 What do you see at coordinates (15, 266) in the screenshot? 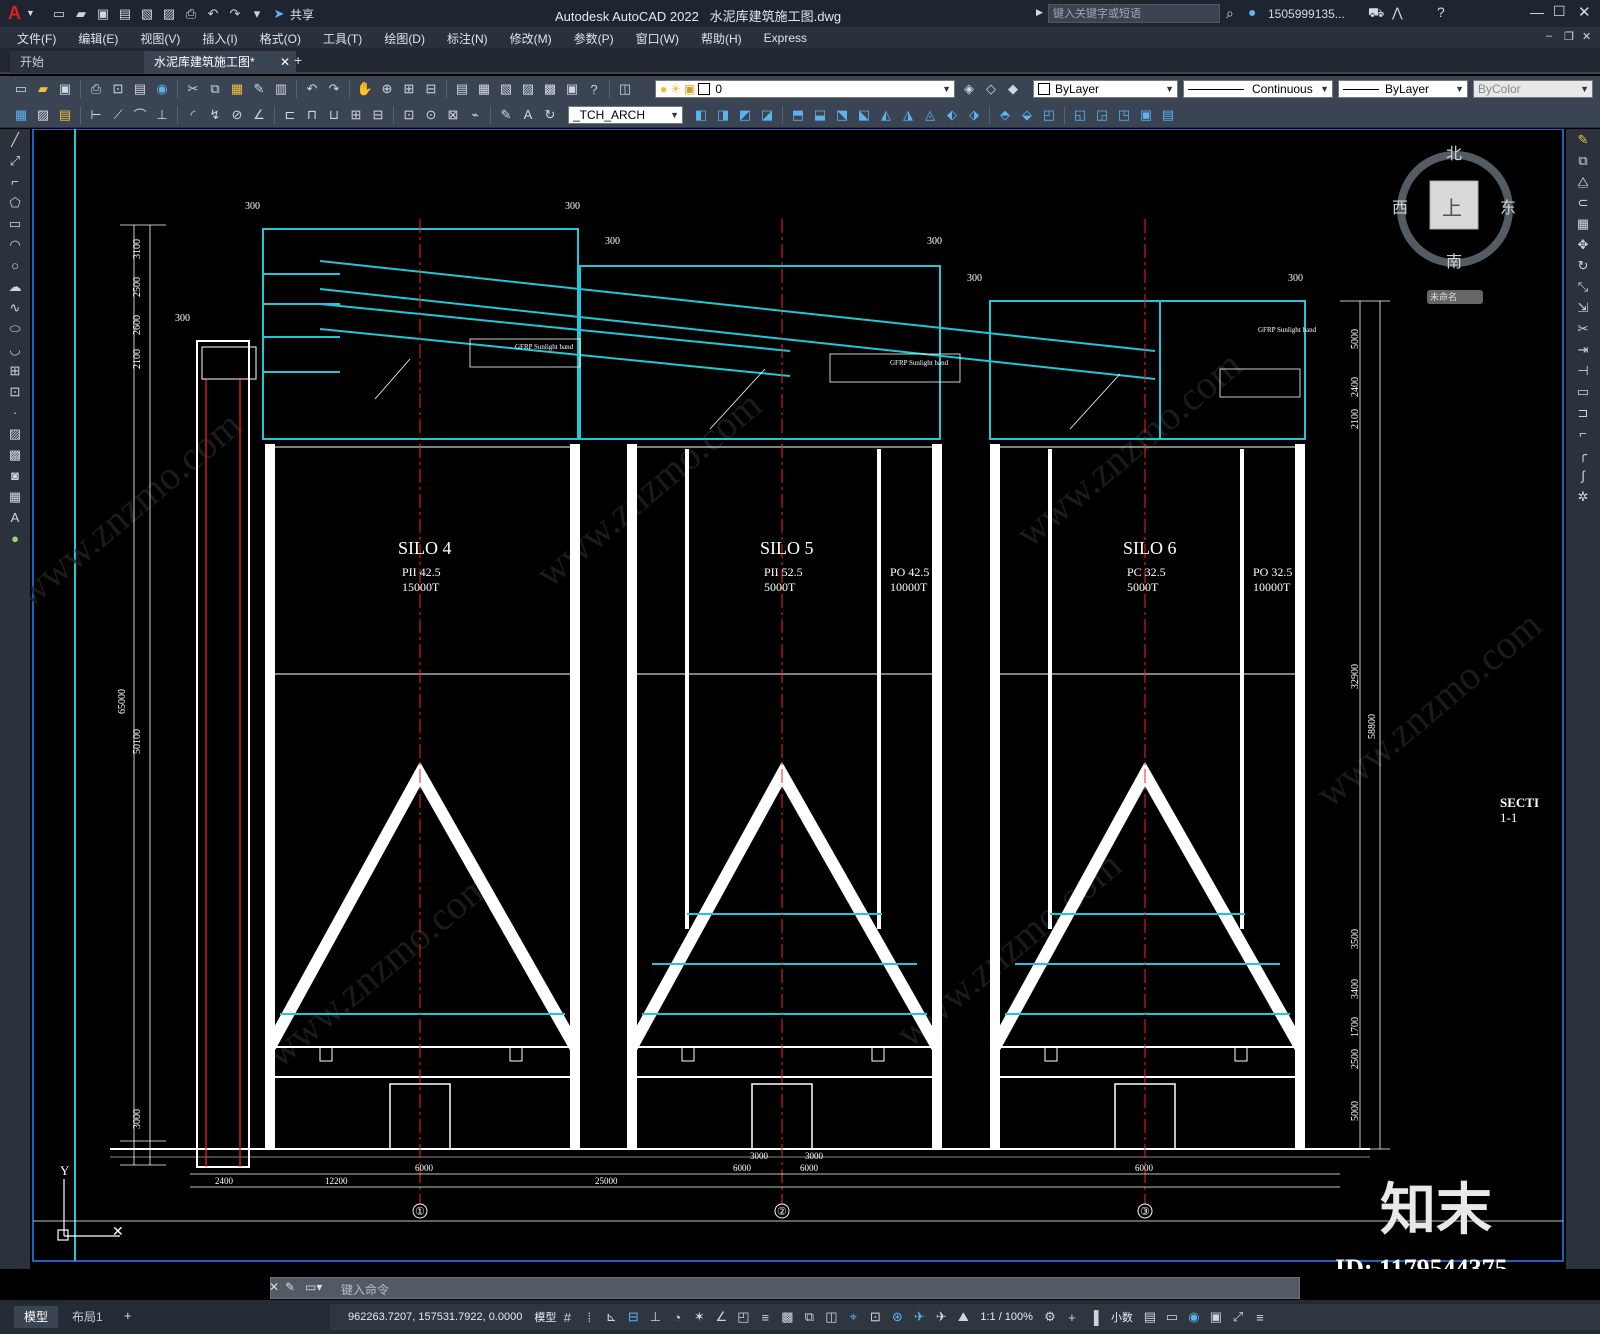
I see `circle-icon: ○` at bounding box center [15, 266].